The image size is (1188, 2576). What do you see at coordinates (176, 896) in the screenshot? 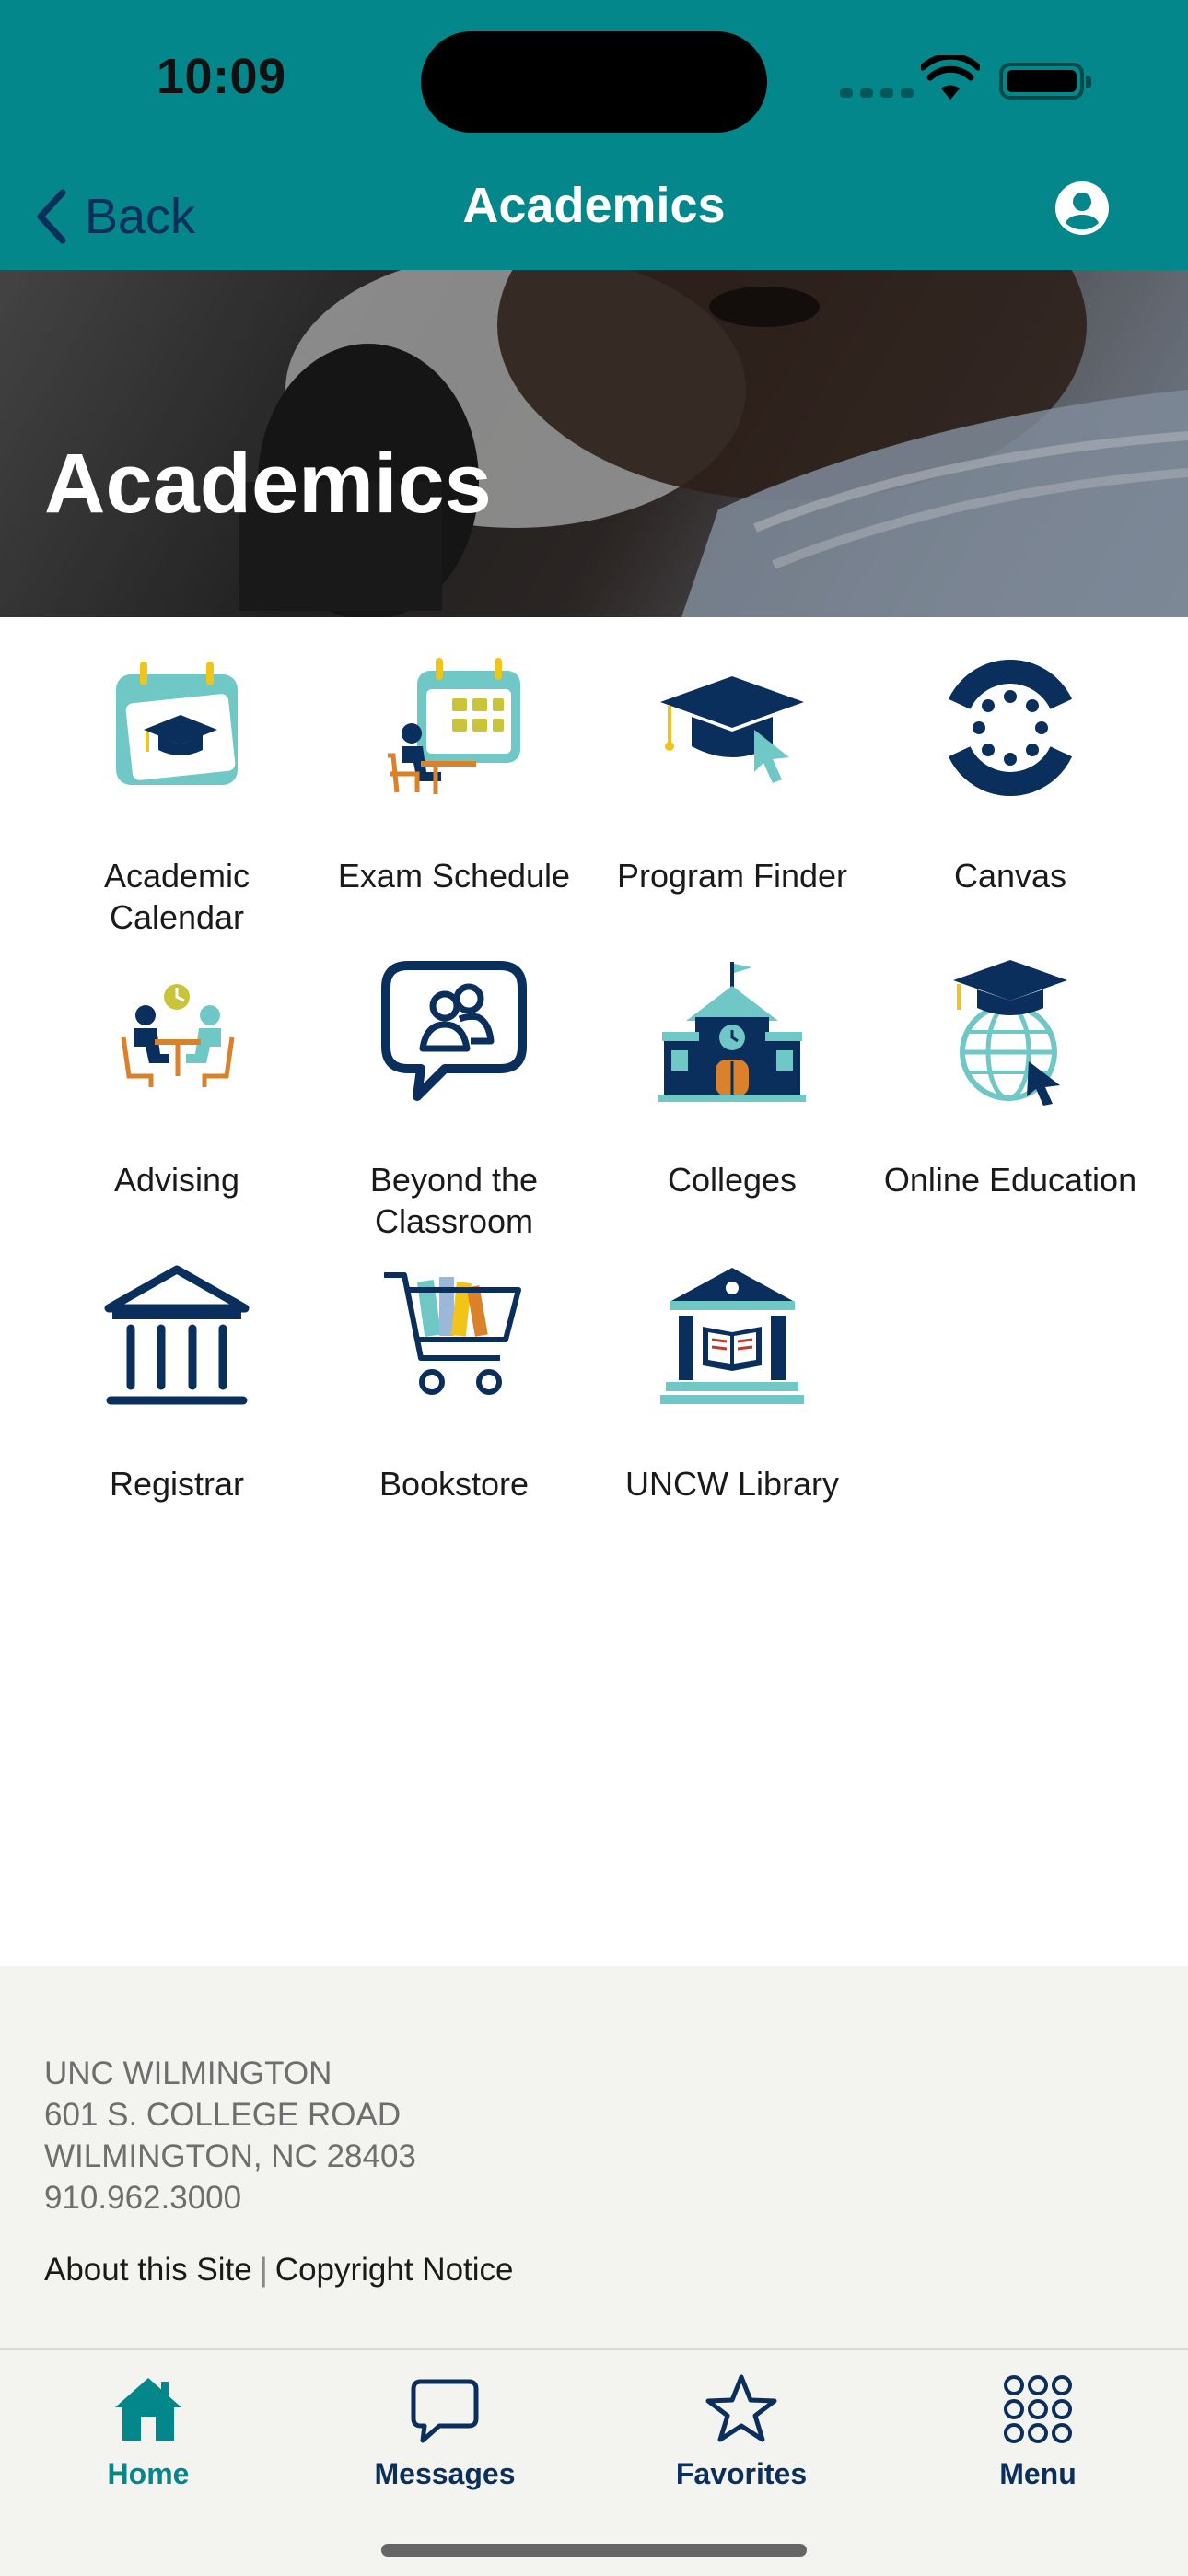
I see `tile-label: Academic Calendar` at bounding box center [176, 896].